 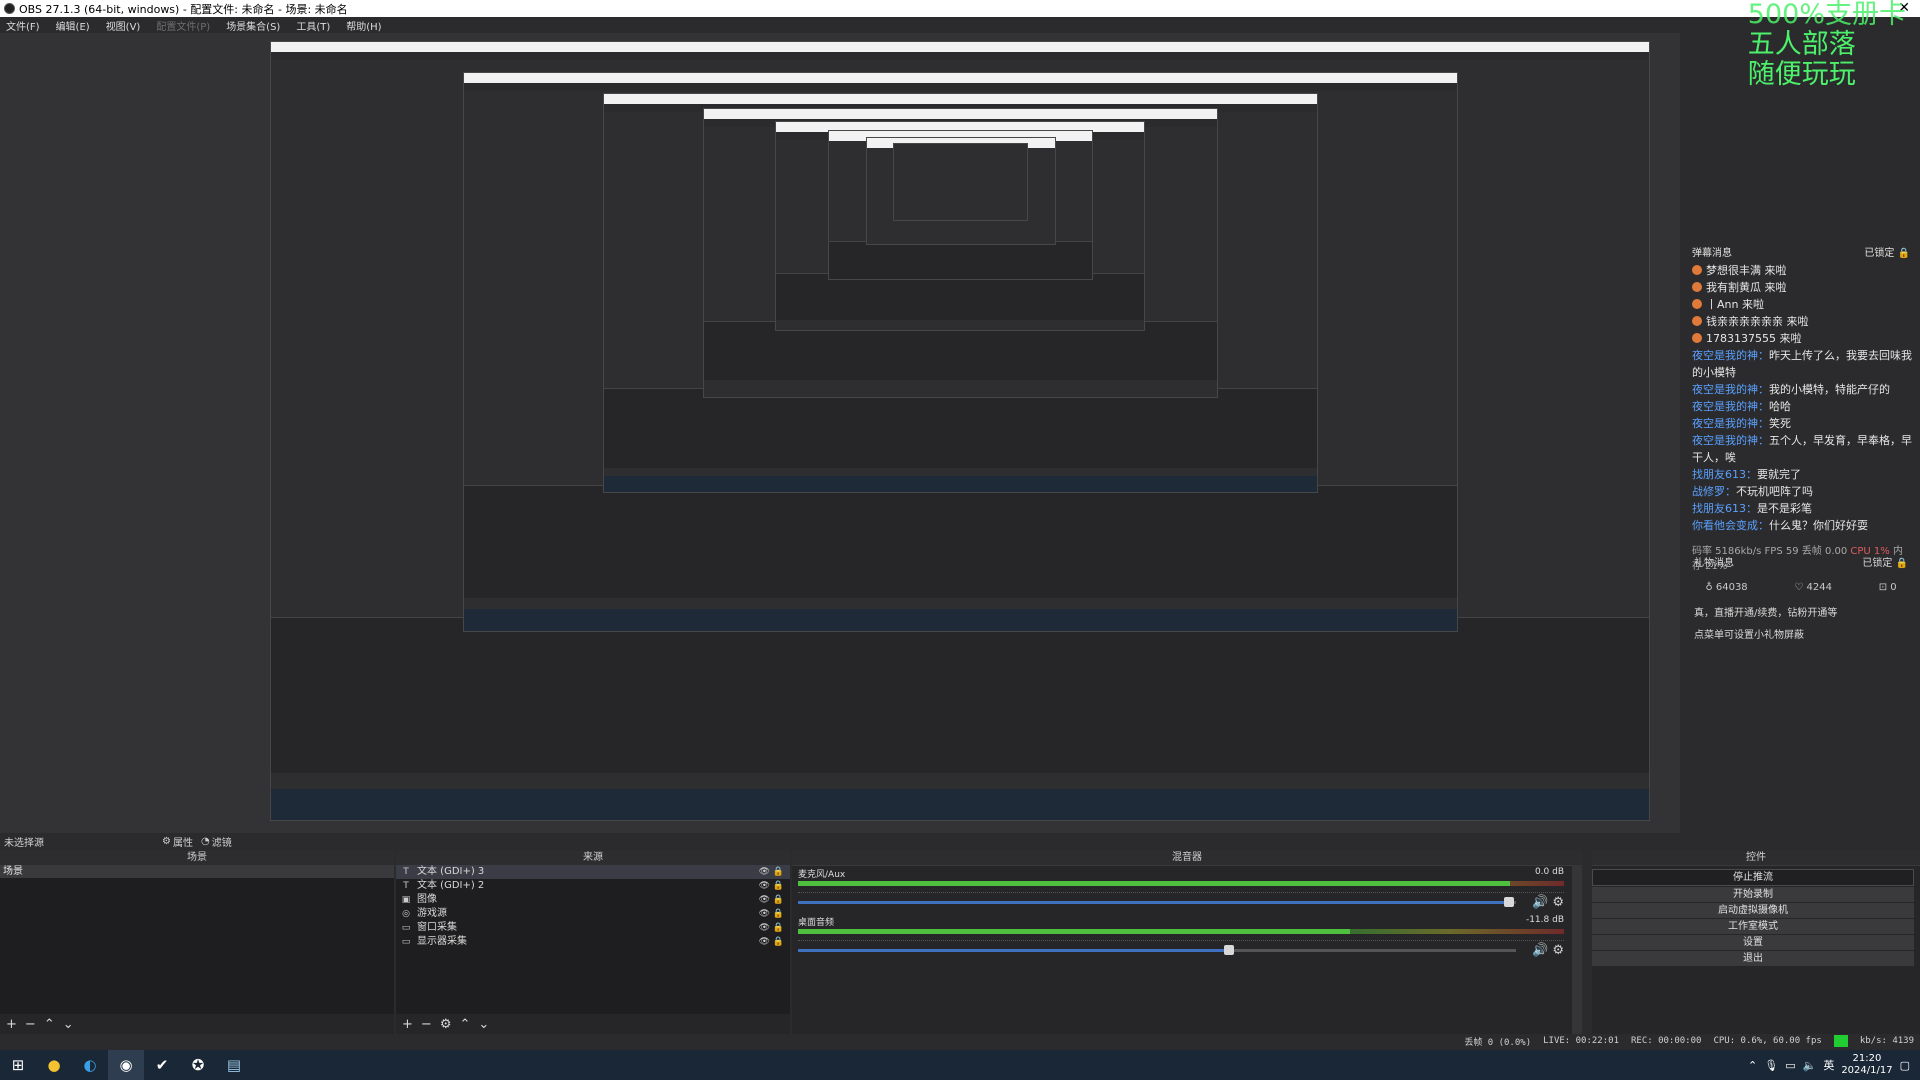 What do you see at coordinates (593, 1024) in the screenshot?
I see `sources-footer: + − ⚙ ⌃ ⌄` at bounding box center [593, 1024].